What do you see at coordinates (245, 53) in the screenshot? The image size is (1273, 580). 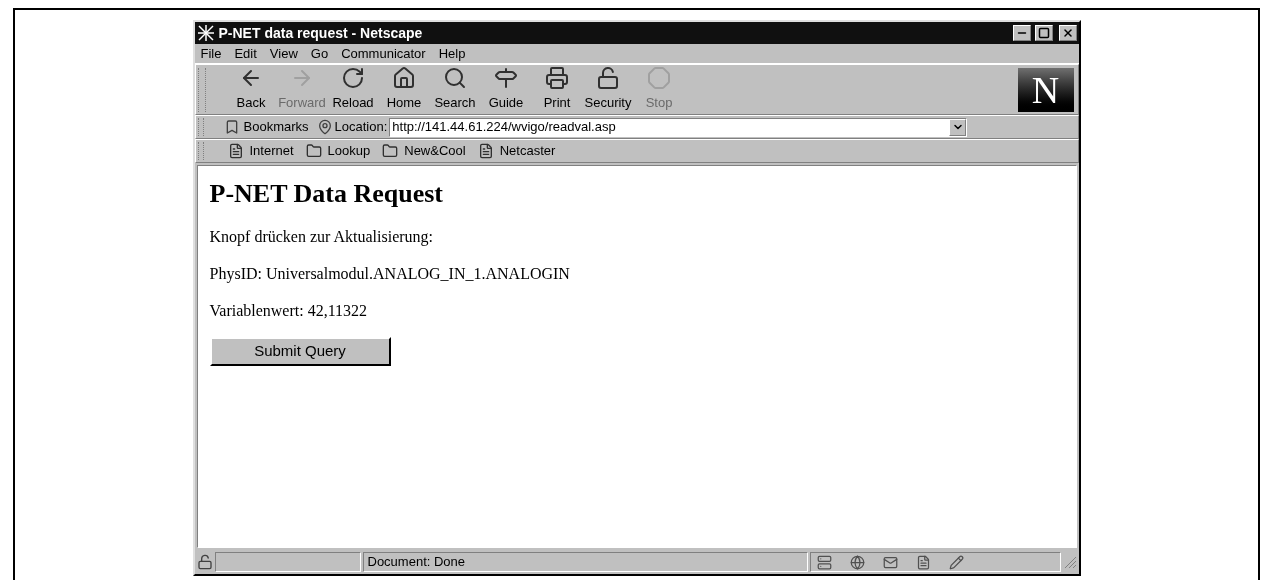 I see `menu-item: Edit` at bounding box center [245, 53].